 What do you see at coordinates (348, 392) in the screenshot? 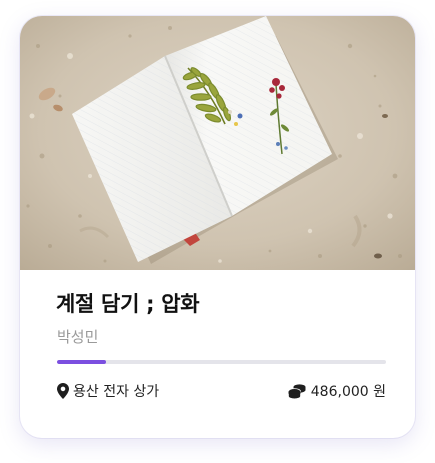
I see `price-label: 486,000 원` at bounding box center [348, 392].